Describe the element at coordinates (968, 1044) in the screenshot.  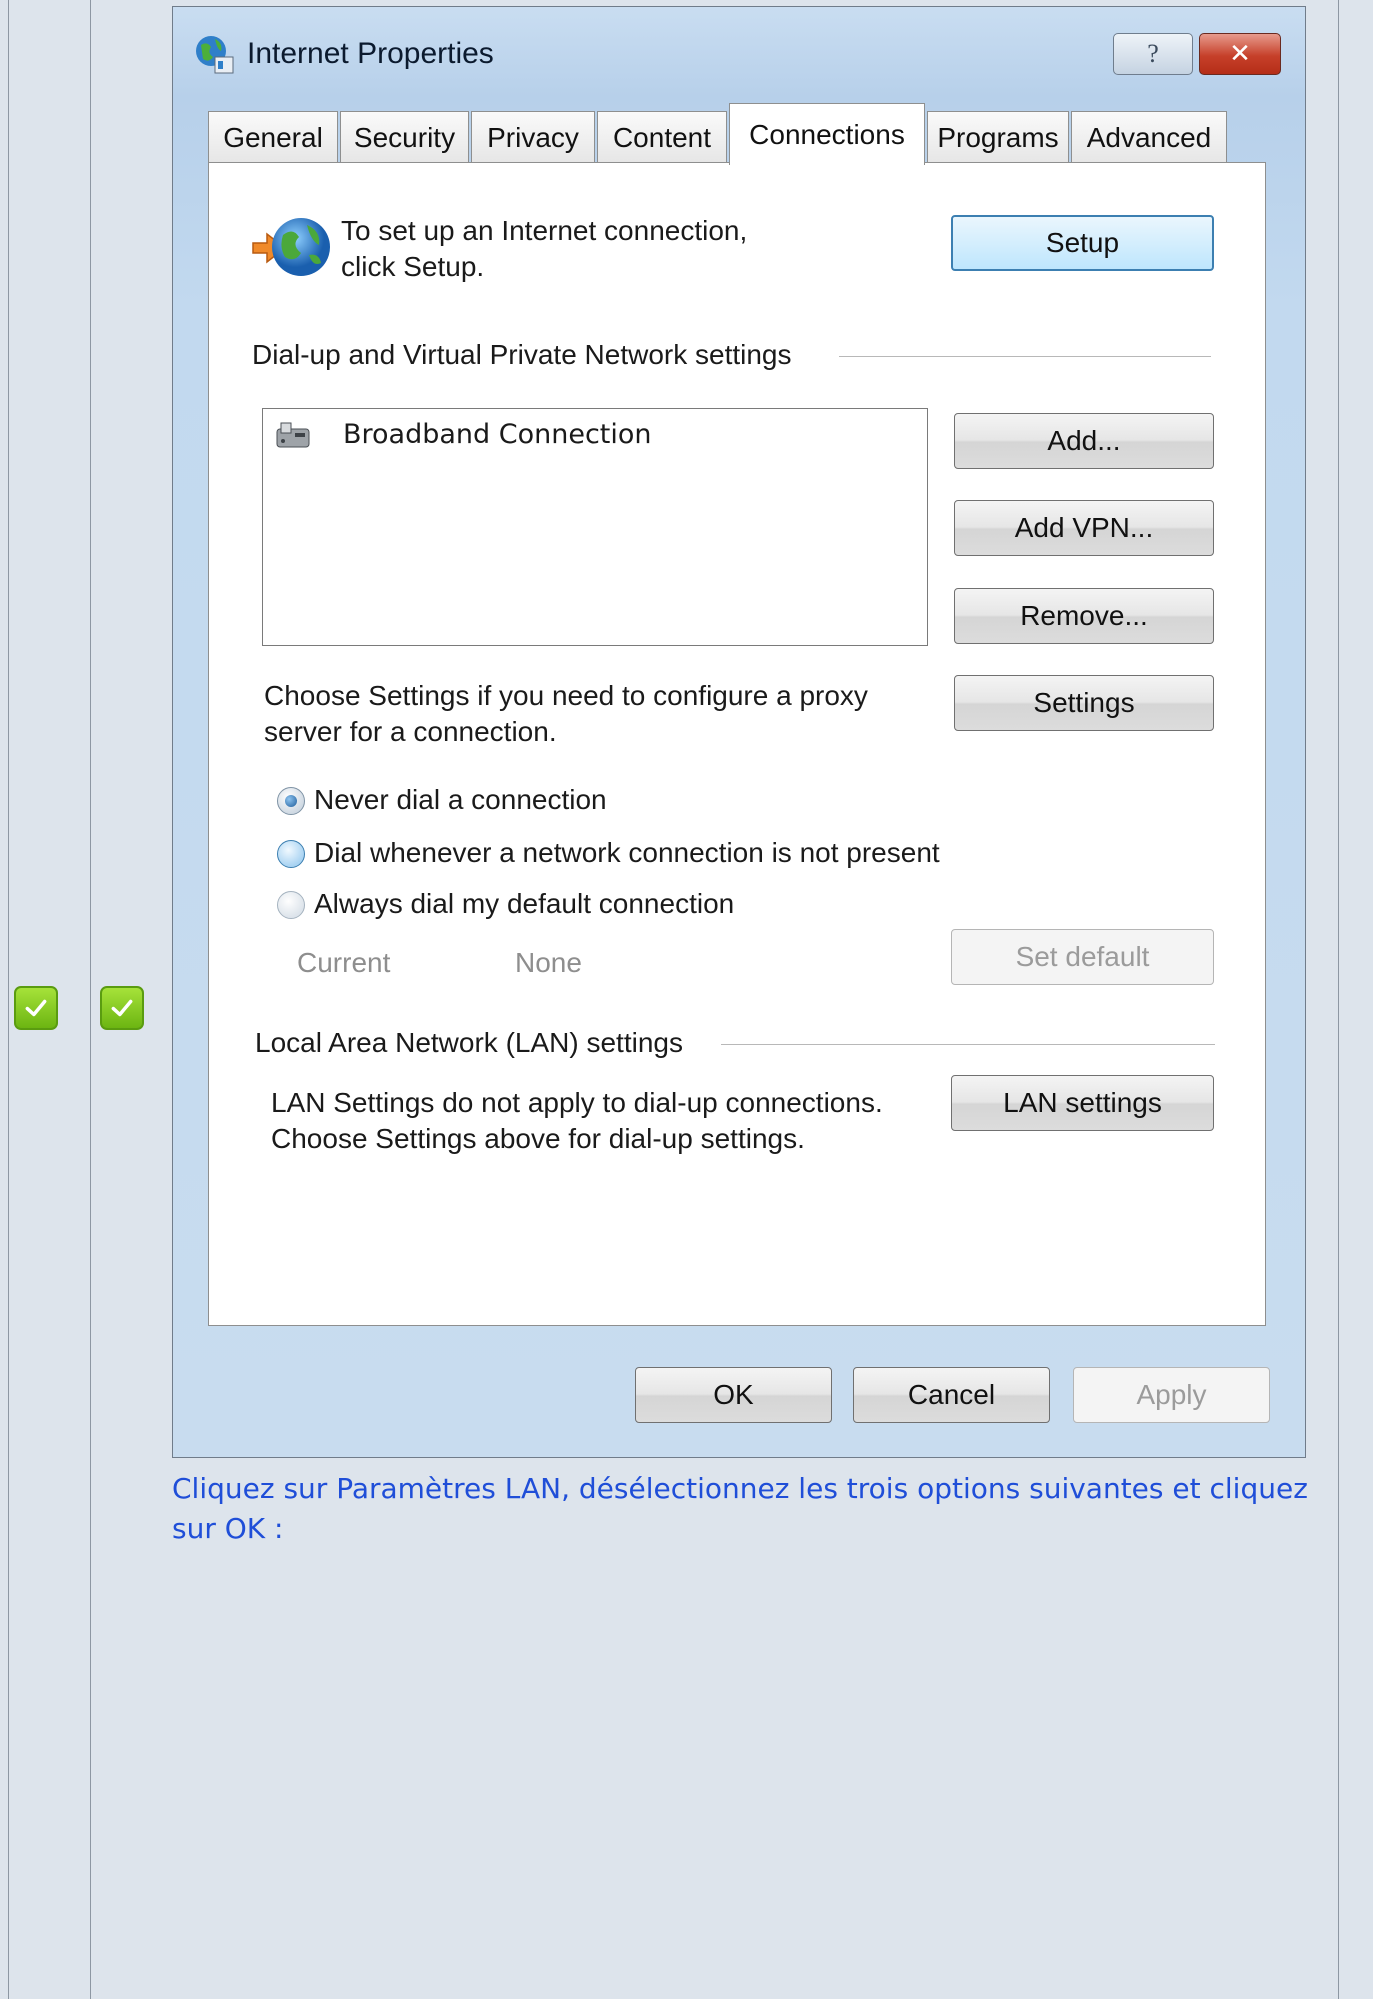
I see `lan-section-divider` at that location.